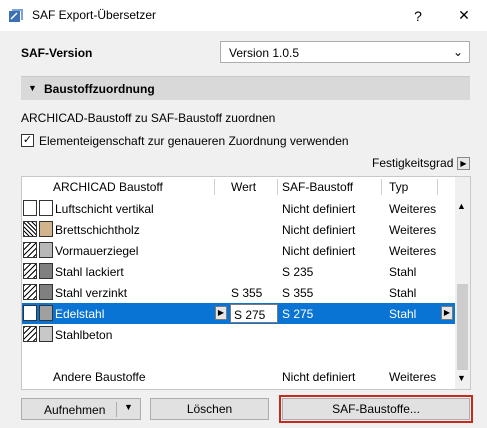 The height and width of the screenshot is (428, 487). What do you see at coordinates (461, 378) in the screenshot?
I see `scroll-down-icon: ▼` at bounding box center [461, 378].